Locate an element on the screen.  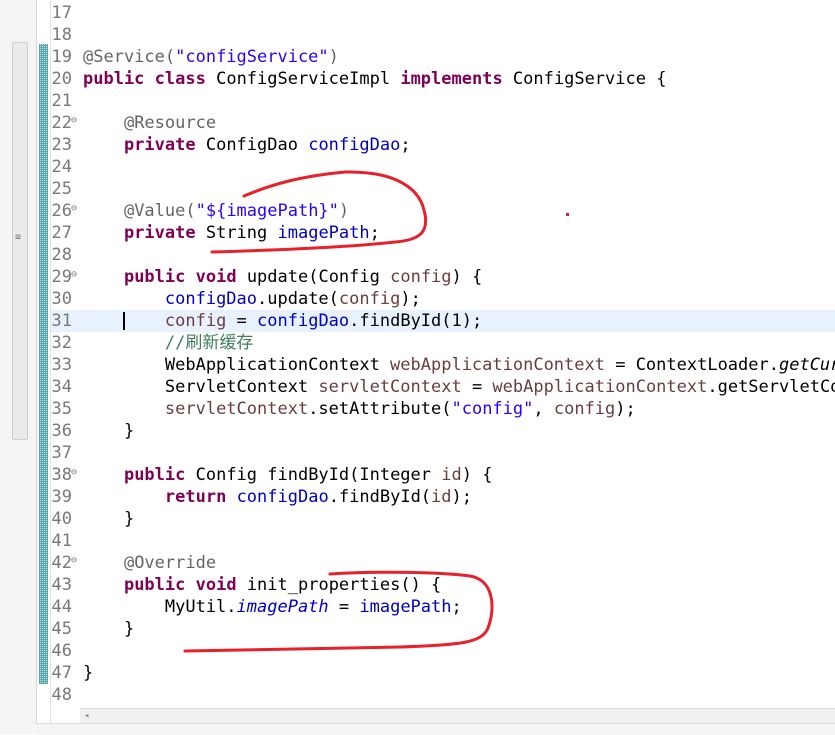
code-line: 18 is located at coordinates (443, 35).